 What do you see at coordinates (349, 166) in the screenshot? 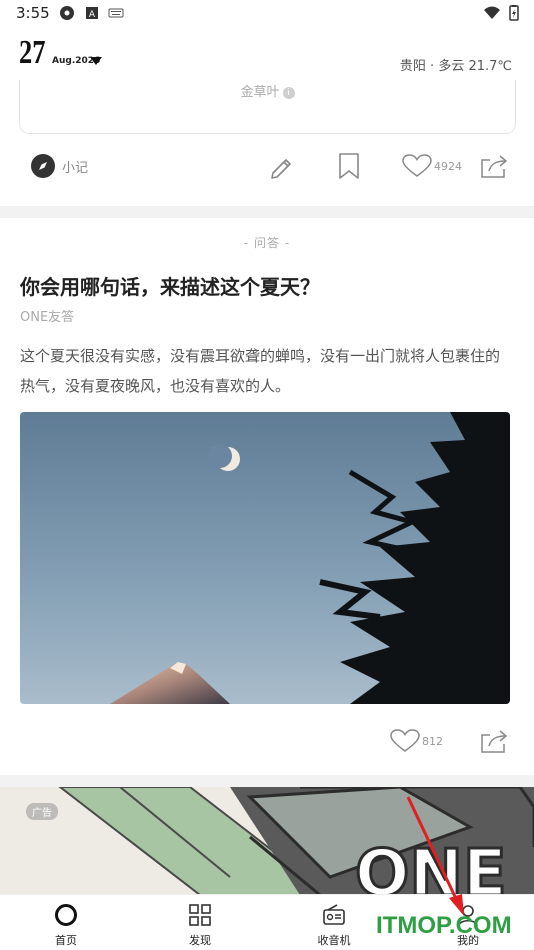
I see `bookmark-icon` at bounding box center [349, 166].